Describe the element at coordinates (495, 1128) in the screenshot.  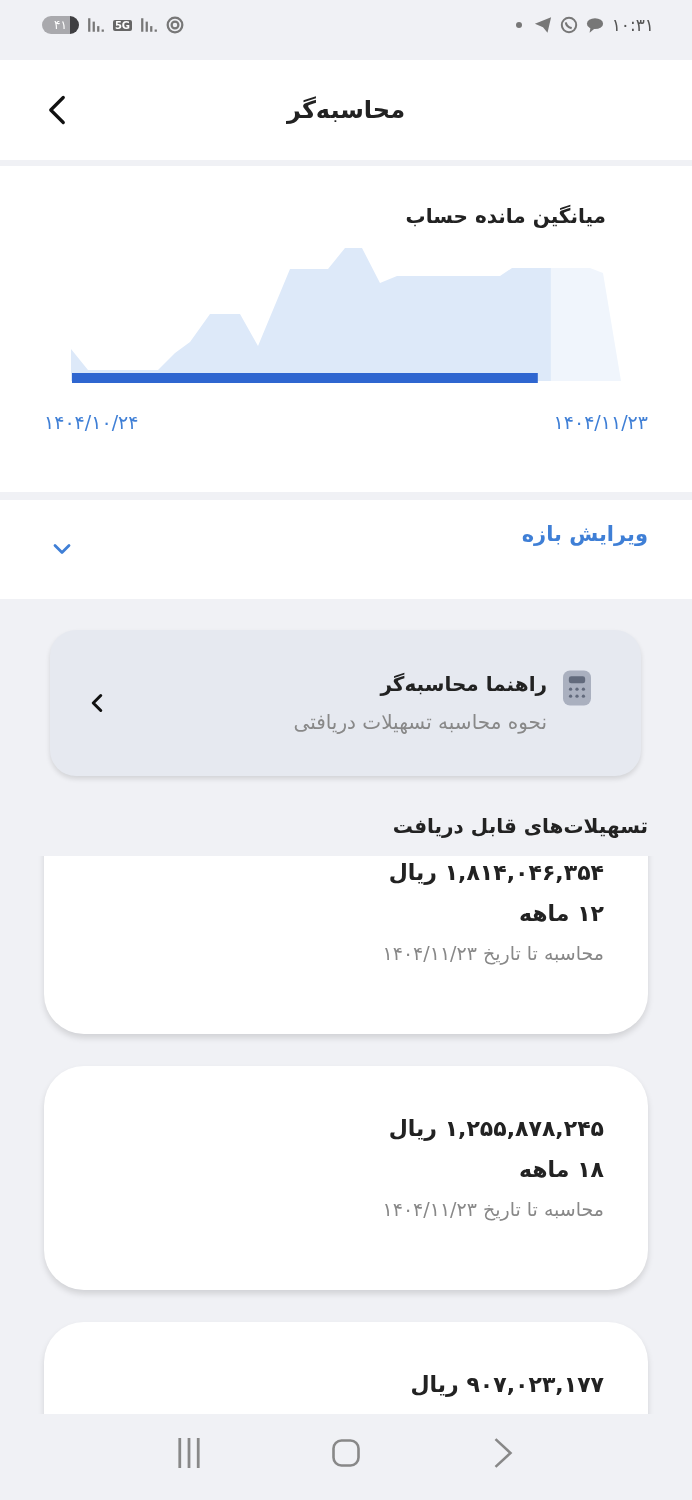
I see `loan-amount: ۱,۲۵۵,۸۷۸,۲۴۵ ریال` at that location.